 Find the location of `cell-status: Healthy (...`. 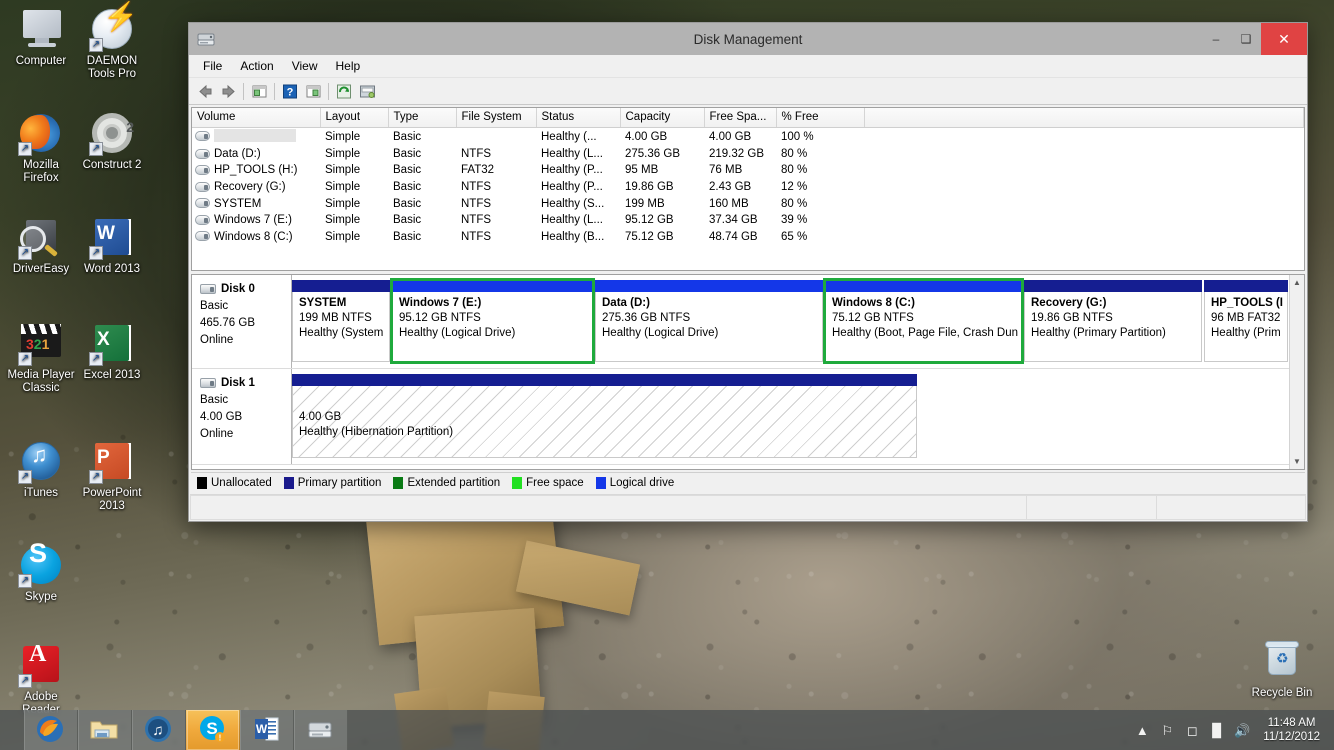

cell-status: Healthy (... is located at coordinates (569, 136).